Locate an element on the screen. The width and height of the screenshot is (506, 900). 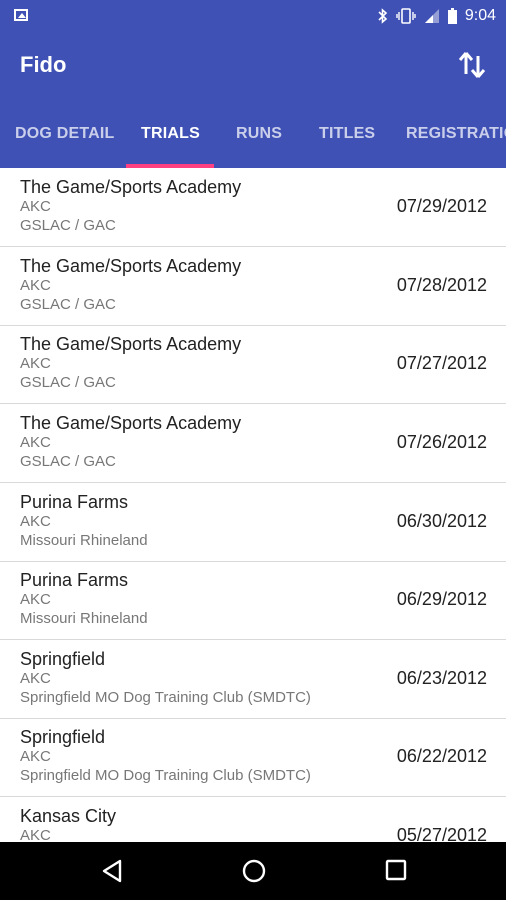
tab-trials: TRIALS is located at coordinates (170, 134).